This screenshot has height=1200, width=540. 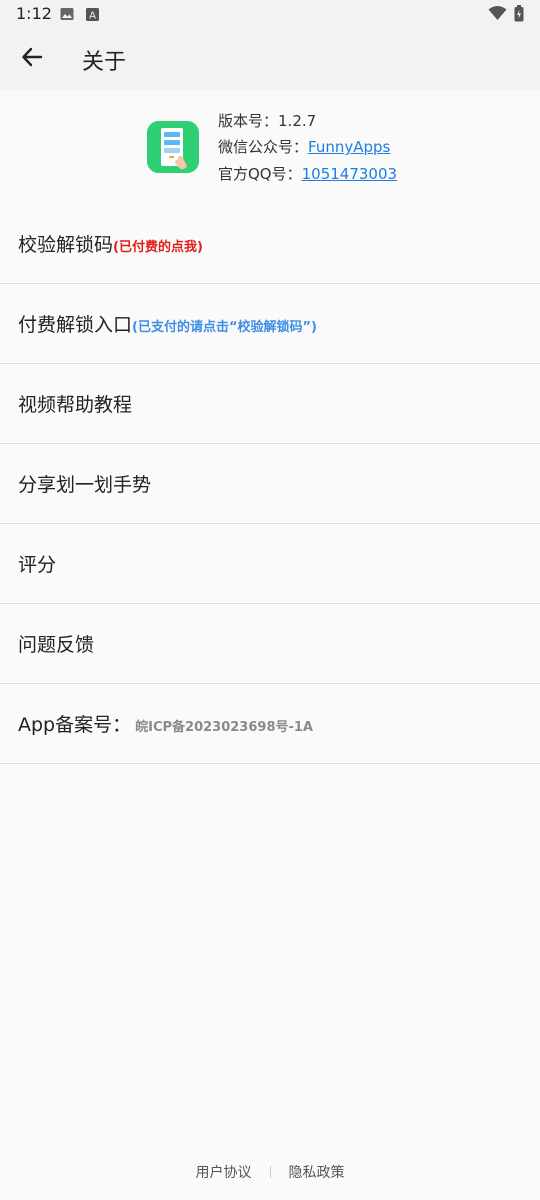 What do you see at coordinates (85, 485) in the screenshot?
I see `menu-item-label: 分享划一划手势` at bounding box center [85, 485].